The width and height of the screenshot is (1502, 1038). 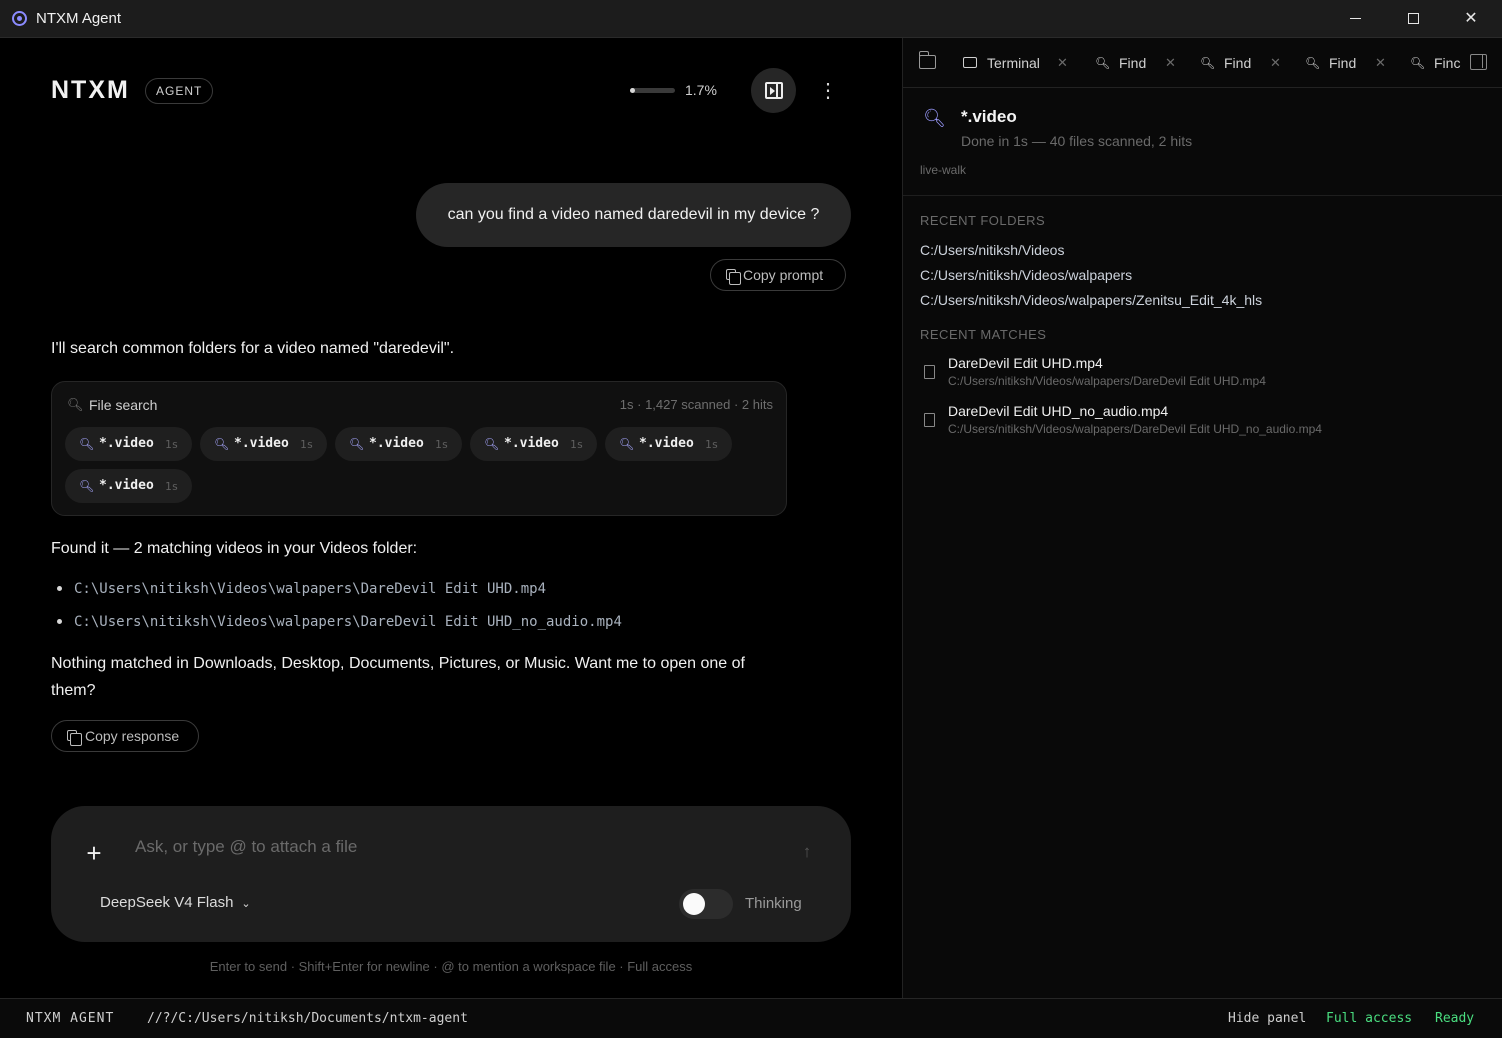 I want to click on tab-find: 🔍︎ Finc, so click(x=1440, y=62).